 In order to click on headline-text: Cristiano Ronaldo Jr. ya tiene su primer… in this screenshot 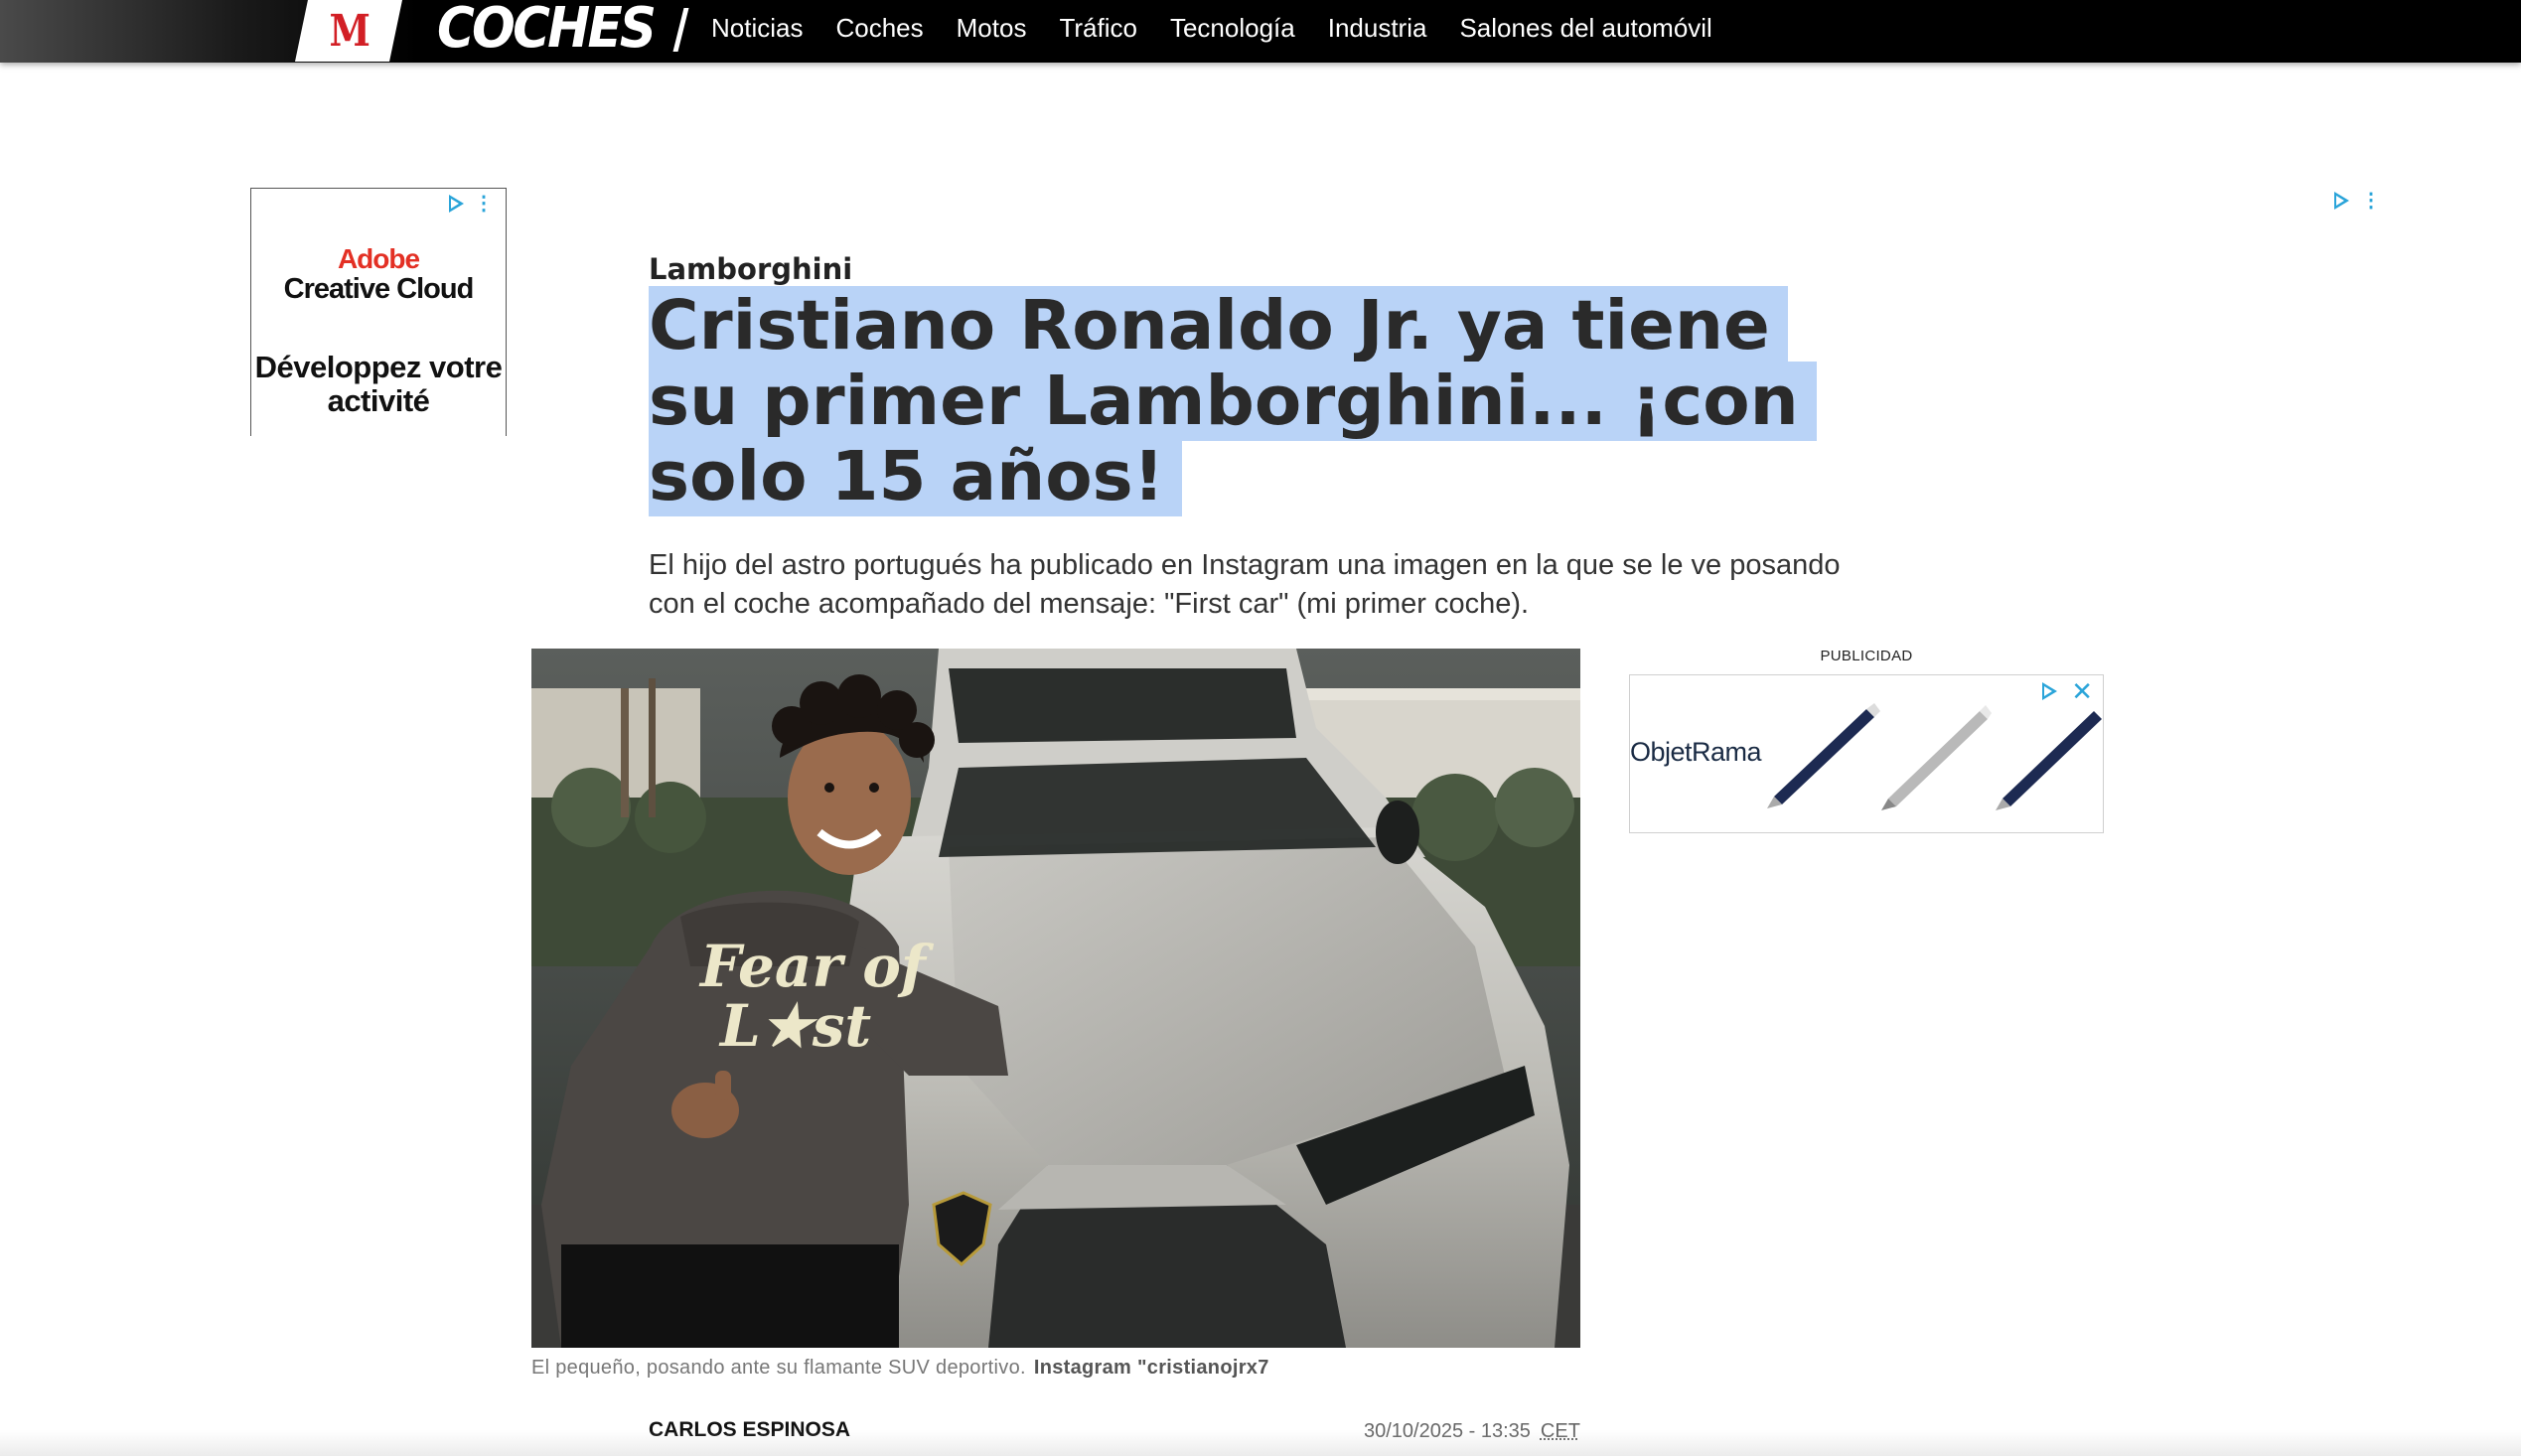, I will do `click(1233, 401)`.